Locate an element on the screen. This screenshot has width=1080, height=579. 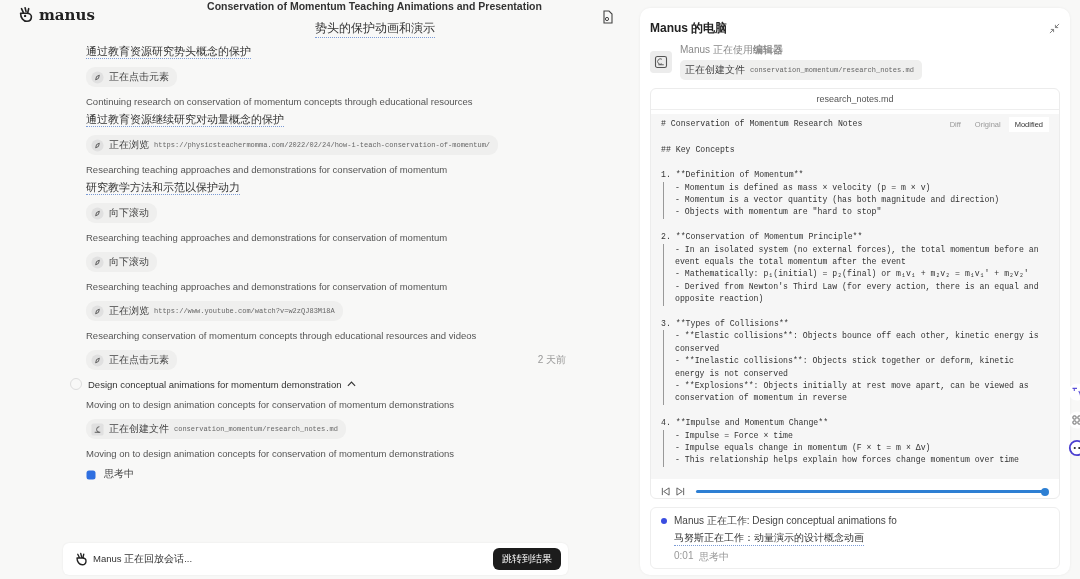
activity-state: 思考中 is located at coordinates (714, 557).